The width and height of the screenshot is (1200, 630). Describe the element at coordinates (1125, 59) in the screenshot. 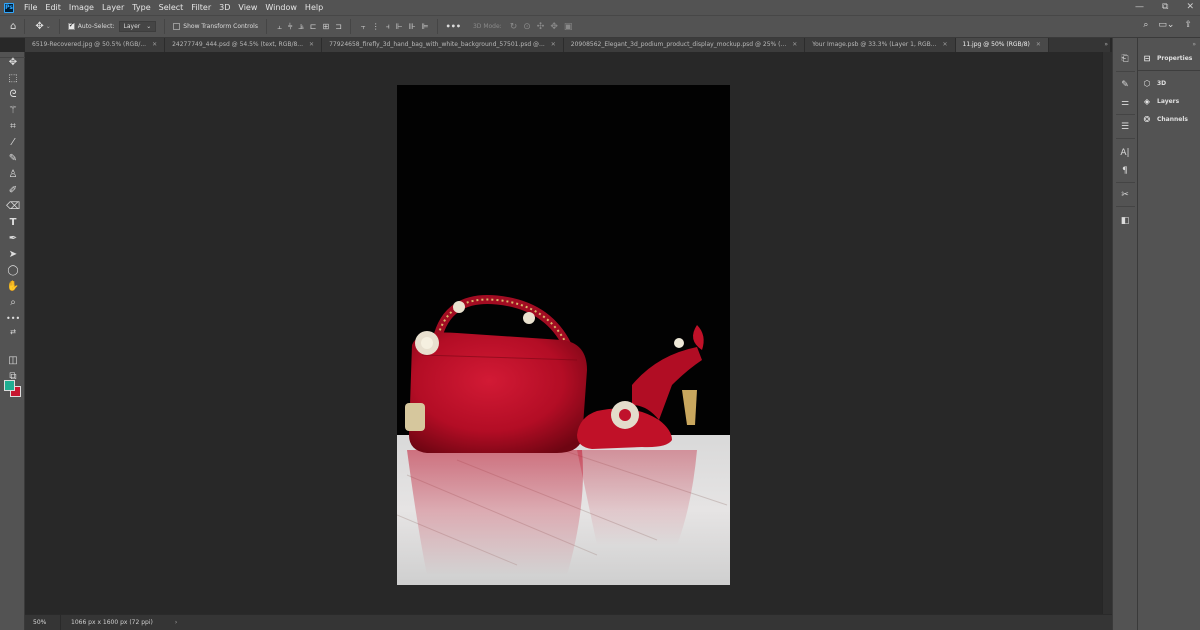

I see `history-panel-icon: ⎗` at that location.